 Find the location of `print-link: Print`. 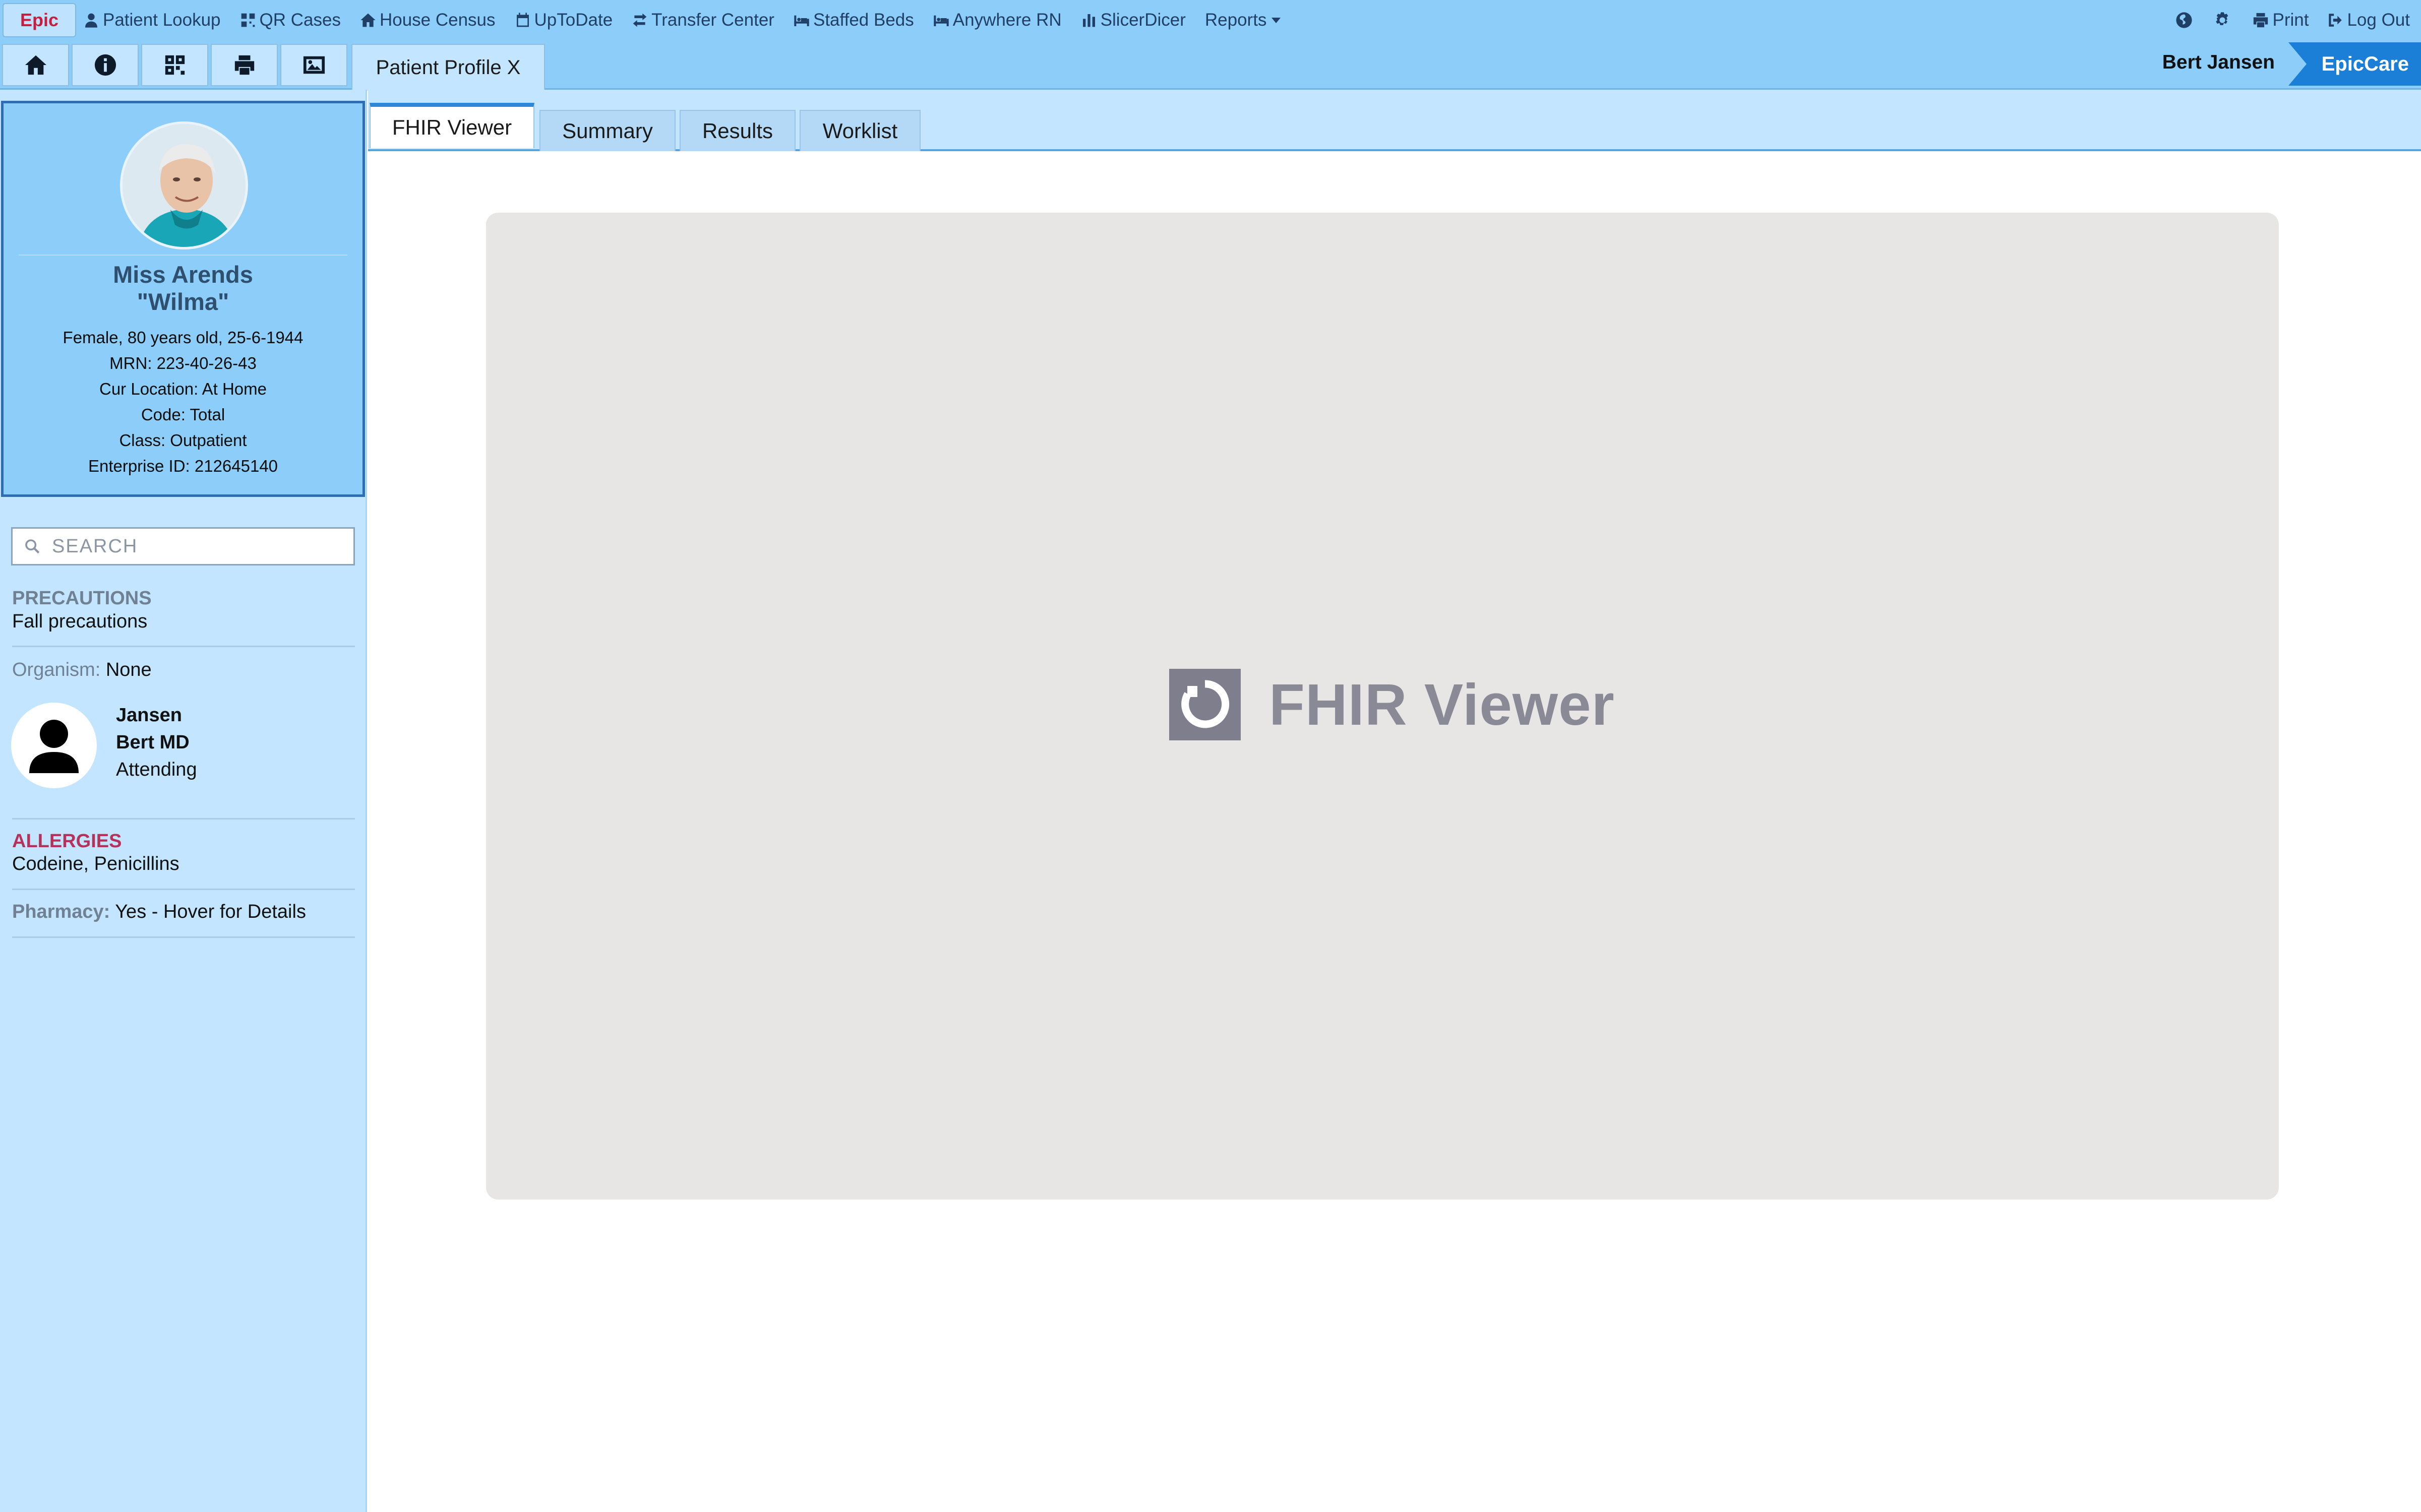

print-link: Print is located at coordinates (2280, 20).